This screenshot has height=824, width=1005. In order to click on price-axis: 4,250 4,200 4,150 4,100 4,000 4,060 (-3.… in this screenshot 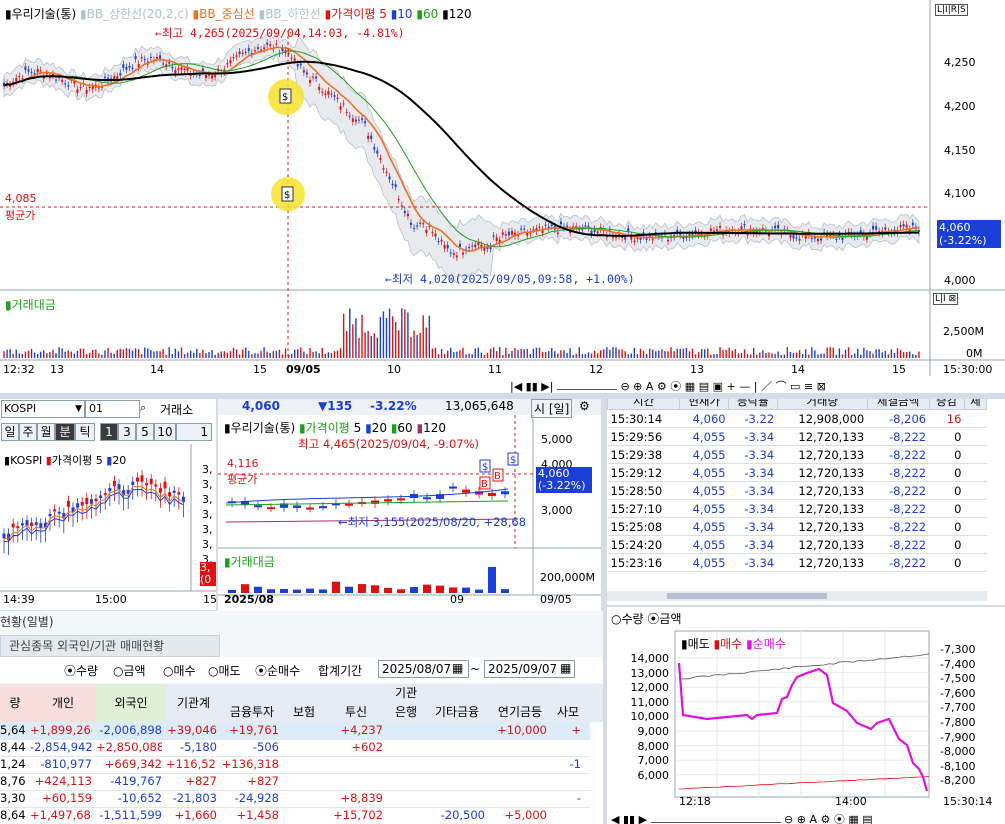, I will do `click(968, 145)`.